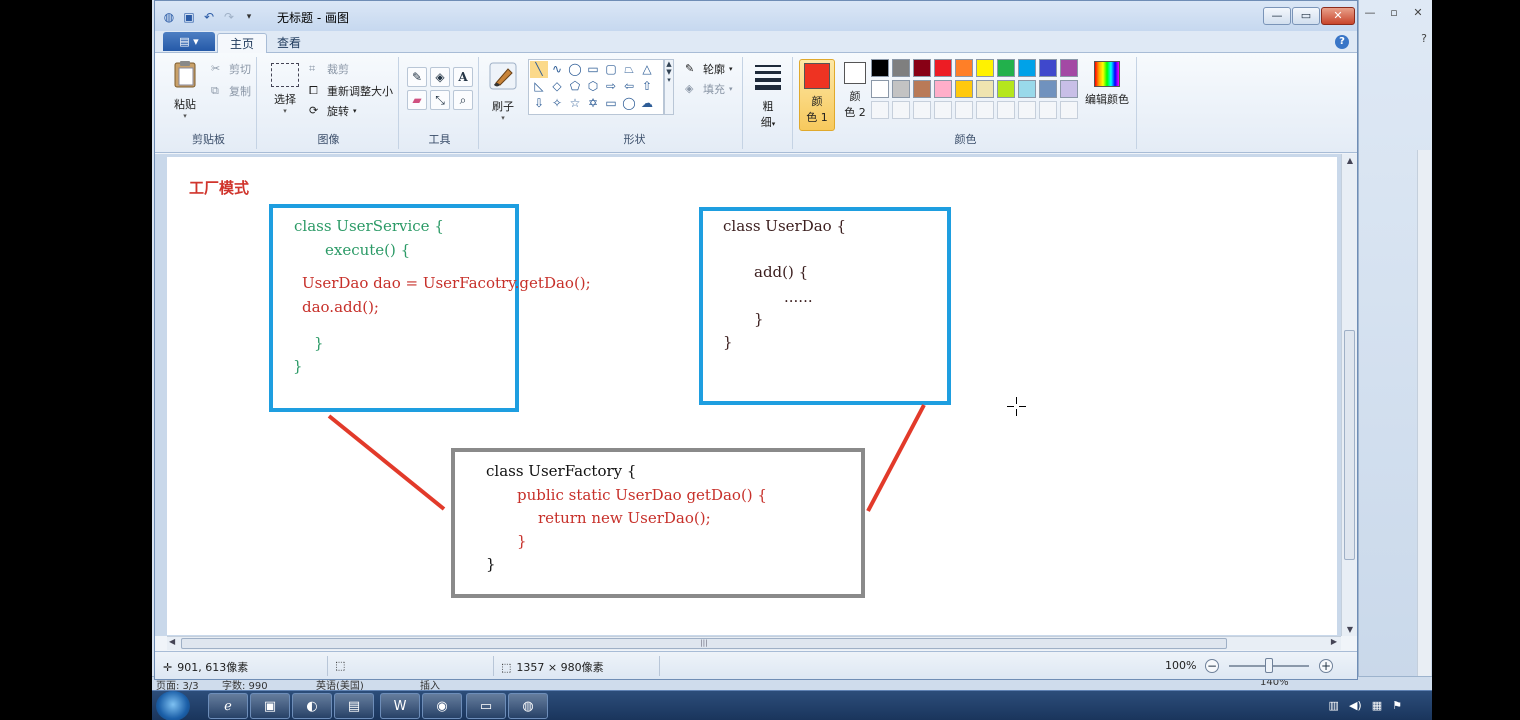  Describe the element at coordinates (528, 706) in the screenshot. I see `paint-icon: ◍` at that location.